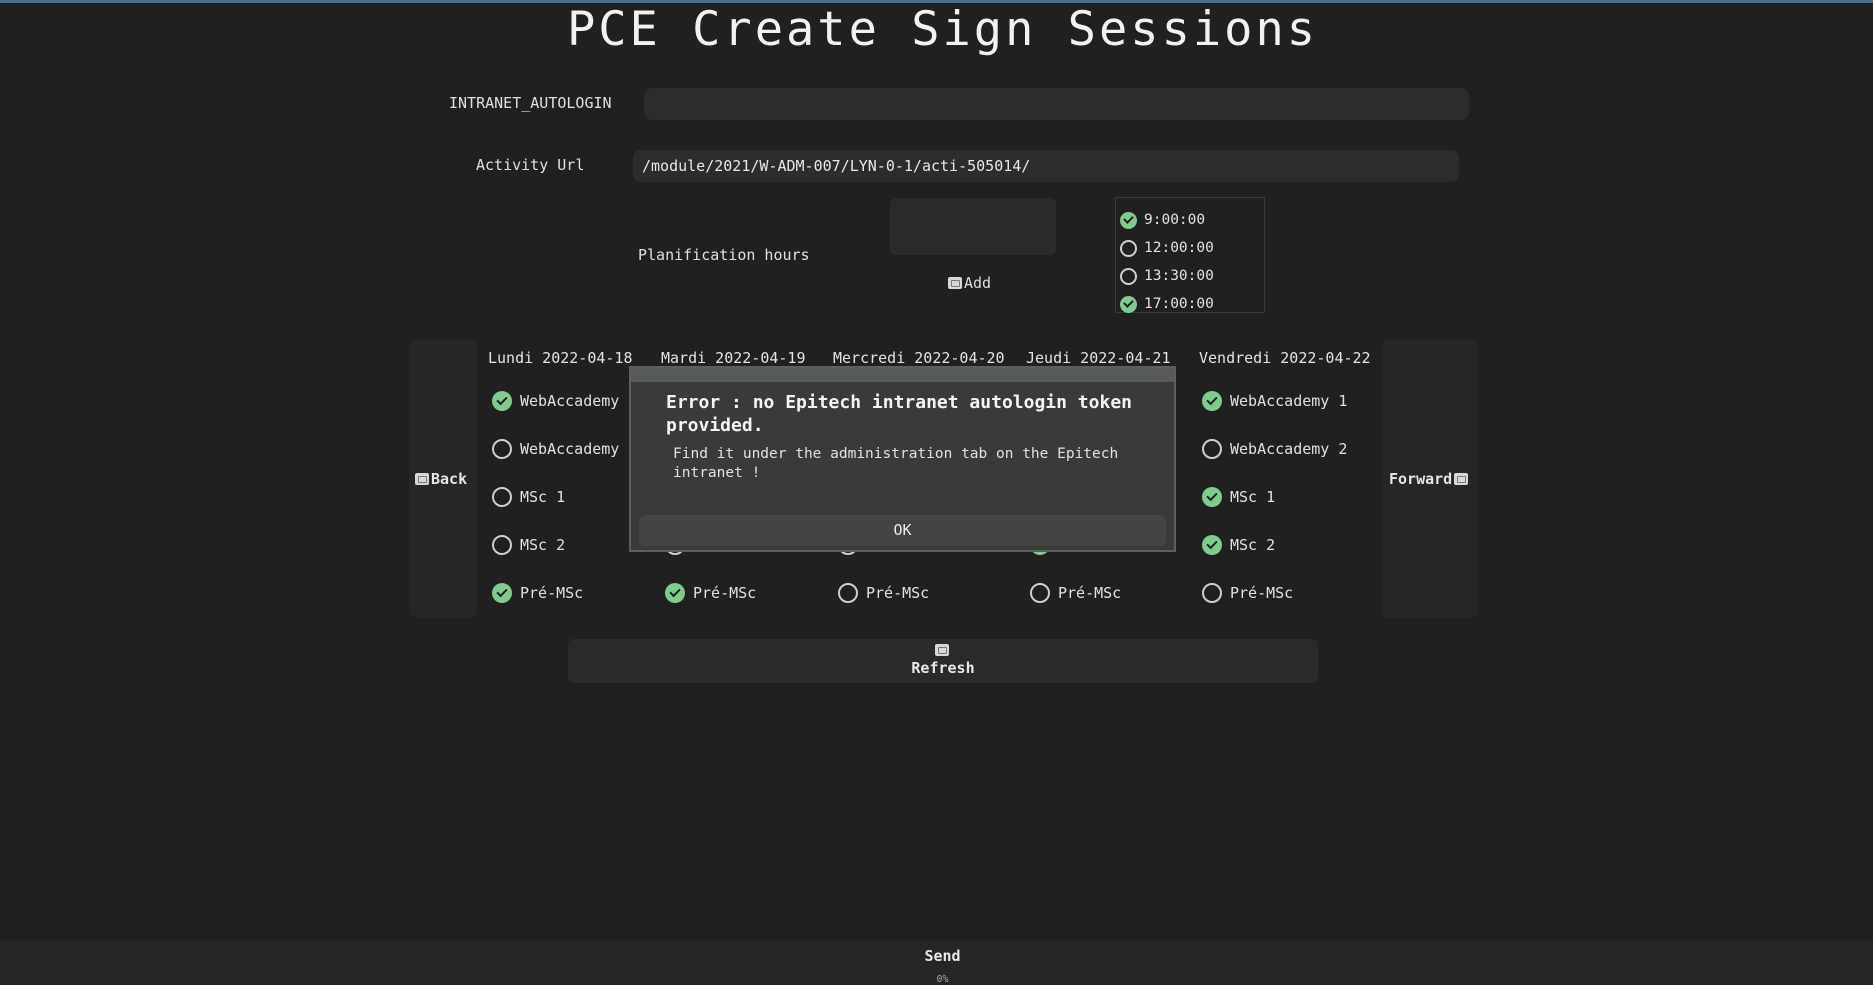 The image size is (1873, 985). What do you see at coordinates (942, 979) in the screenshot?
I see `send-progress: 0%` at bounding box center [942, 979].